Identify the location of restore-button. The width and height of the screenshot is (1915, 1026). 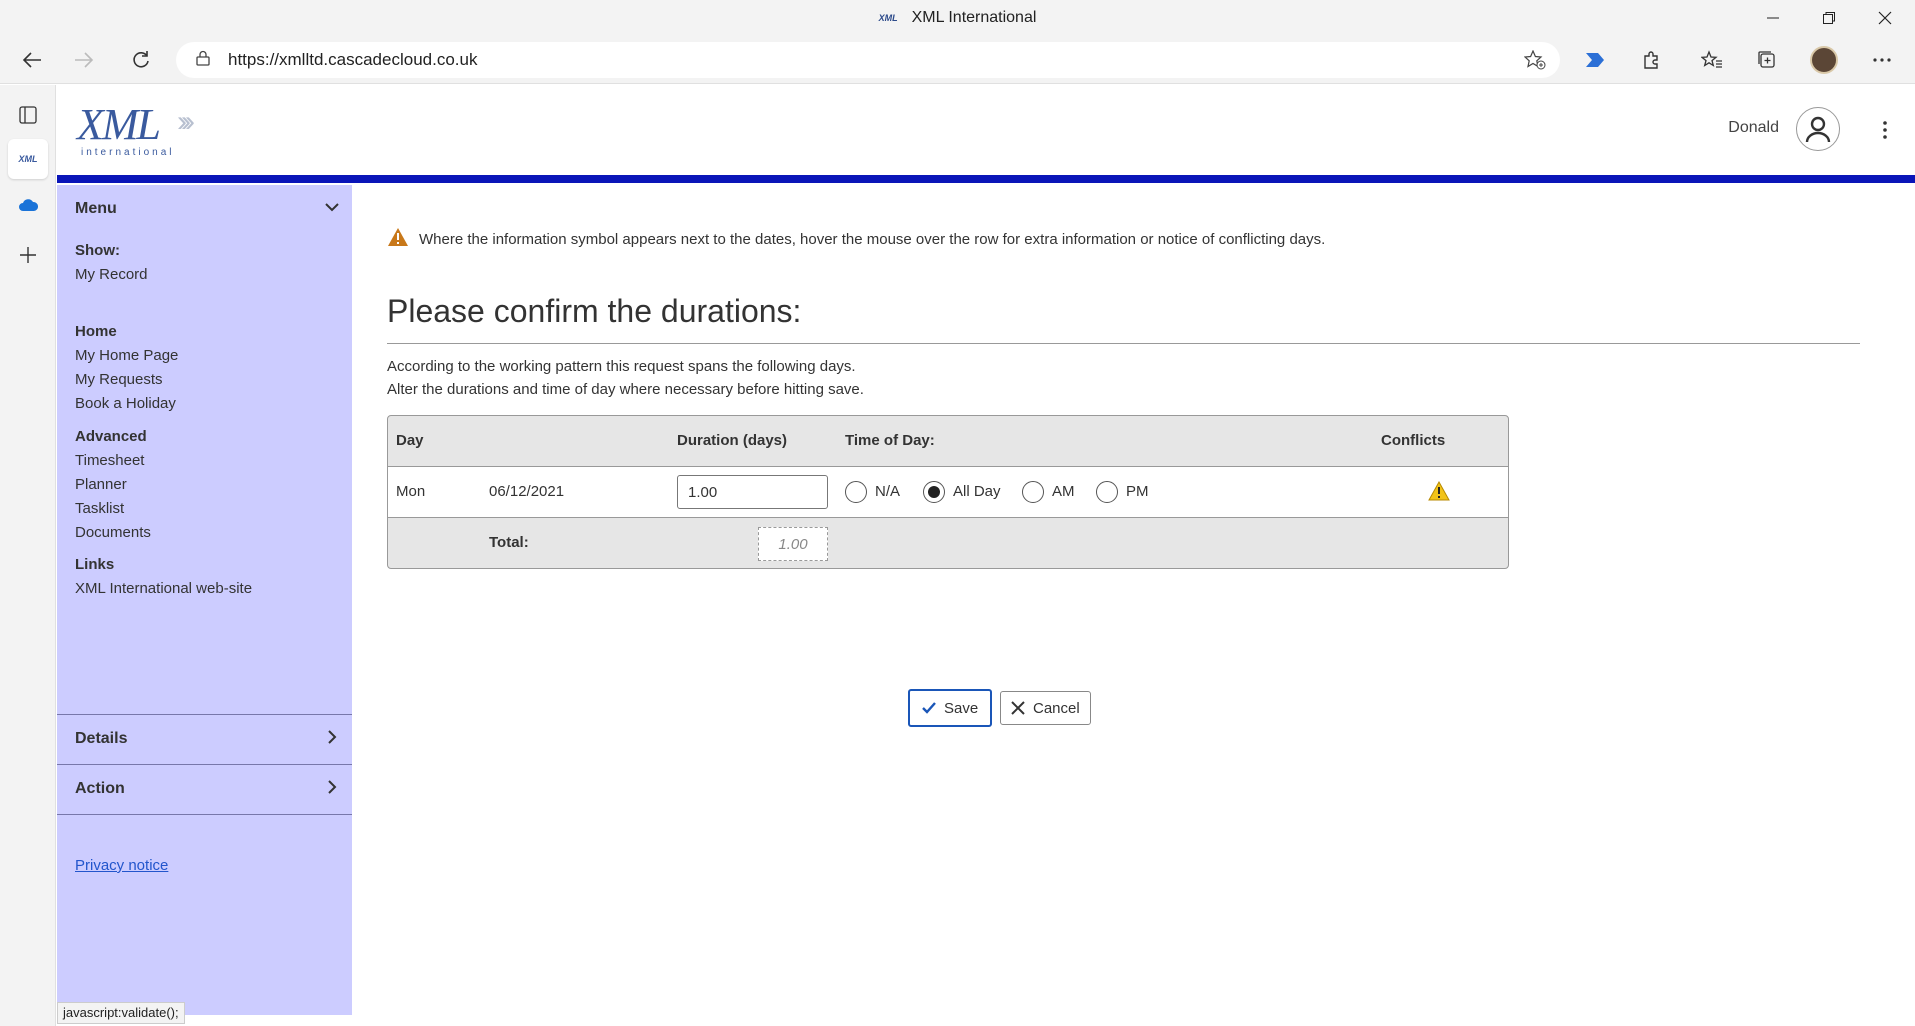
(1829, 18).